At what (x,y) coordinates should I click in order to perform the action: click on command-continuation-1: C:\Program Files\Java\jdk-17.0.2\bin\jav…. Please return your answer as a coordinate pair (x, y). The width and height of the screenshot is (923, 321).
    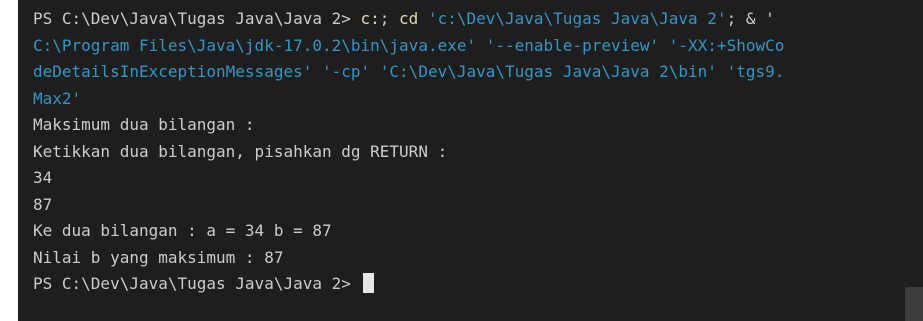
    Looking at the image, I should click on (409, 45).